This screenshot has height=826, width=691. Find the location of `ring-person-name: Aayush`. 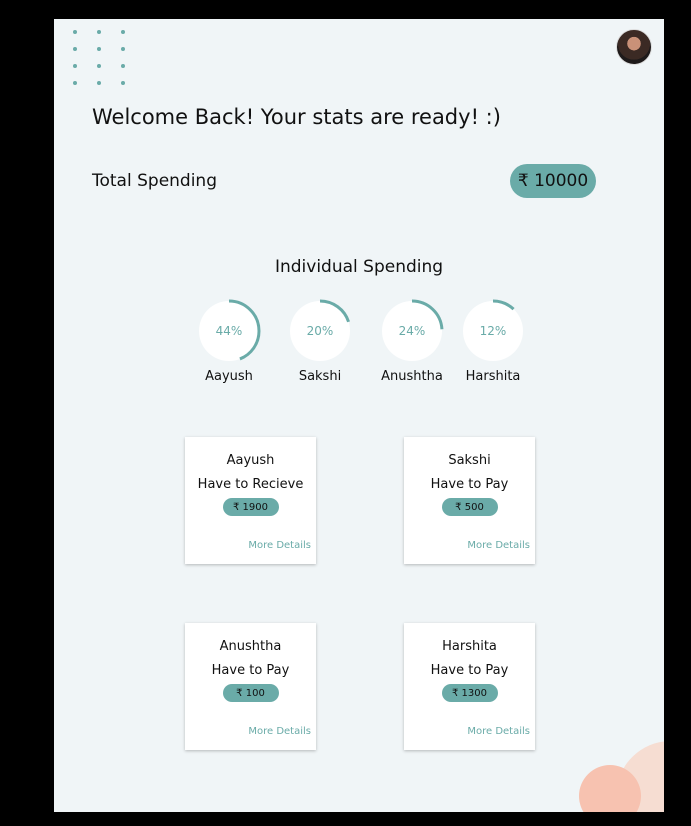

ring-person-name: Aayush is located at coordinates (229, 376).